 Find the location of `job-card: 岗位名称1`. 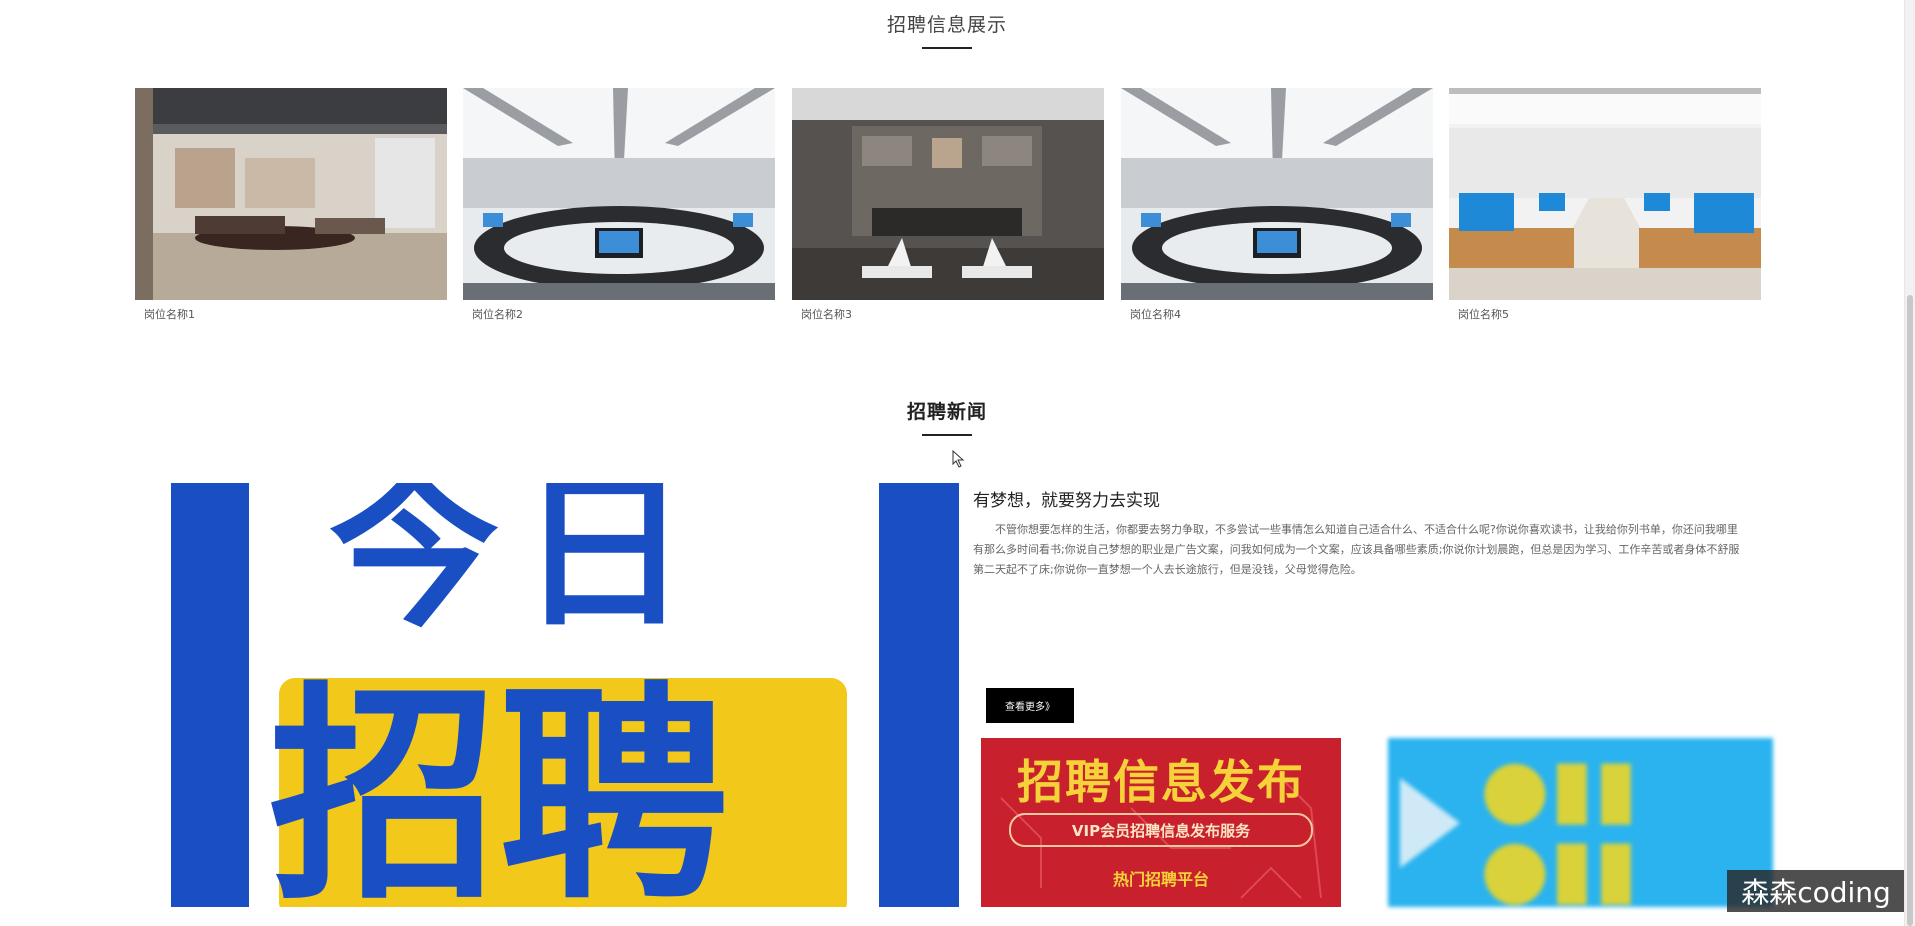

job-card: 岗位名称1 is located at coordinates (291, 206).